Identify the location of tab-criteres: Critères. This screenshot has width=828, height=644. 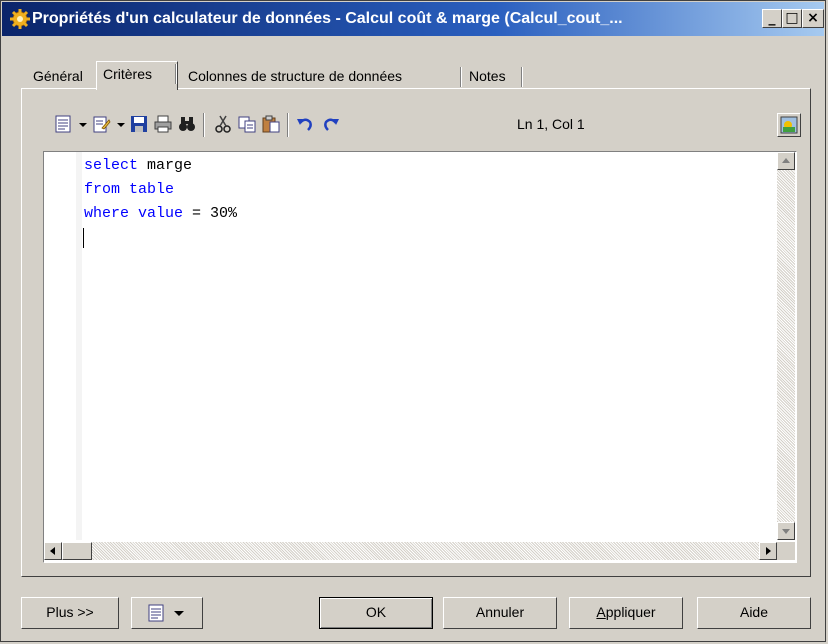
(137, 75).